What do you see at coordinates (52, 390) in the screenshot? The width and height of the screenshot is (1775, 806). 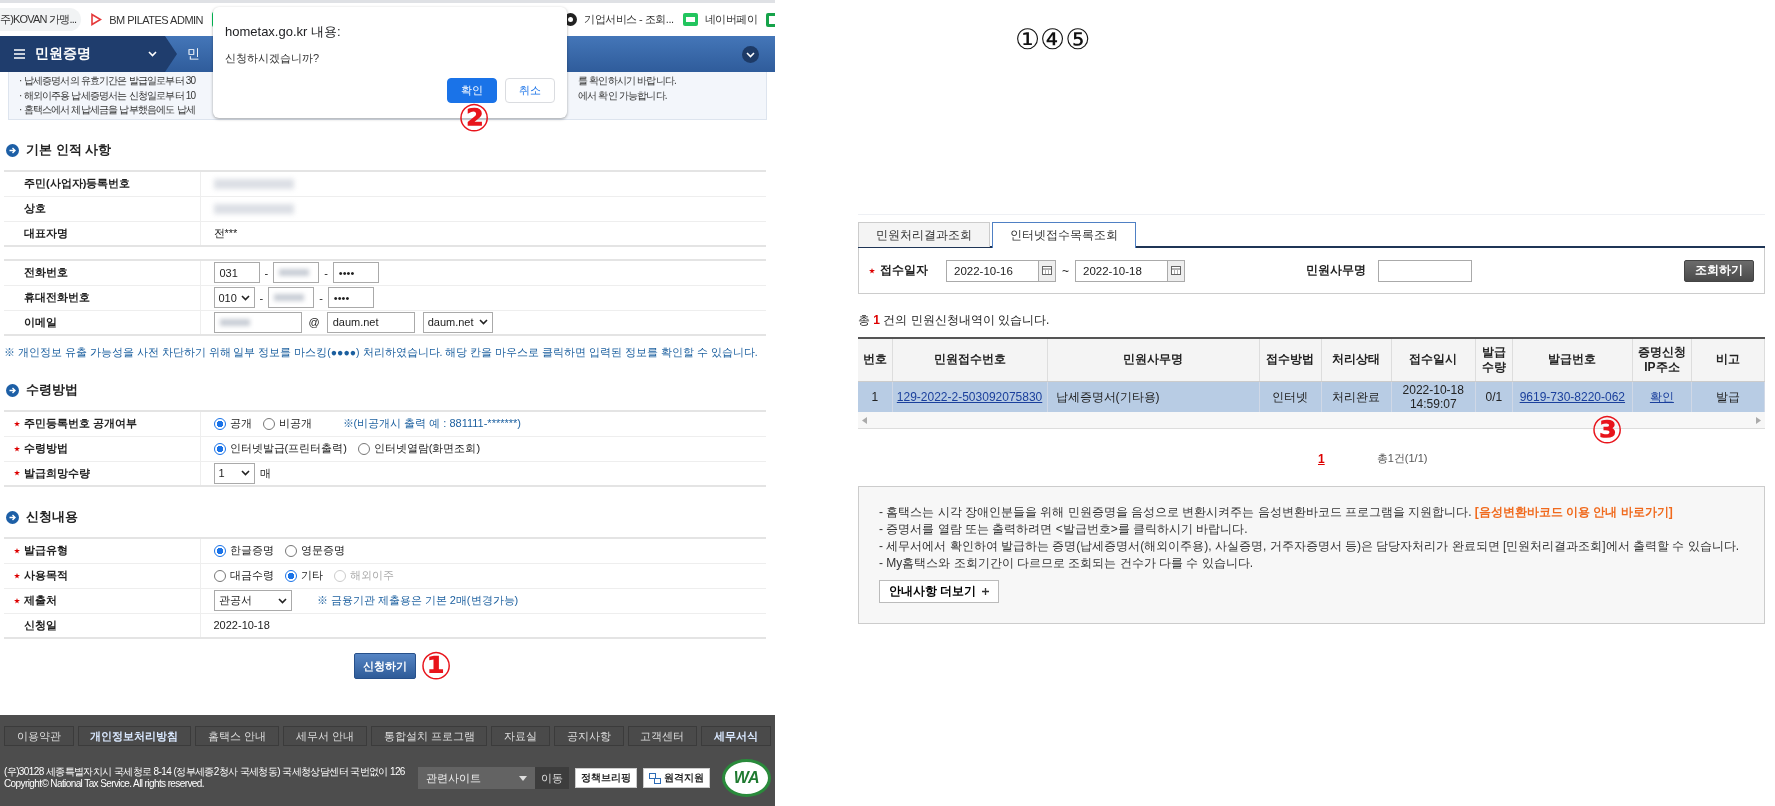 I see `section-title: 수령방법` at bounding box center [52, 390].